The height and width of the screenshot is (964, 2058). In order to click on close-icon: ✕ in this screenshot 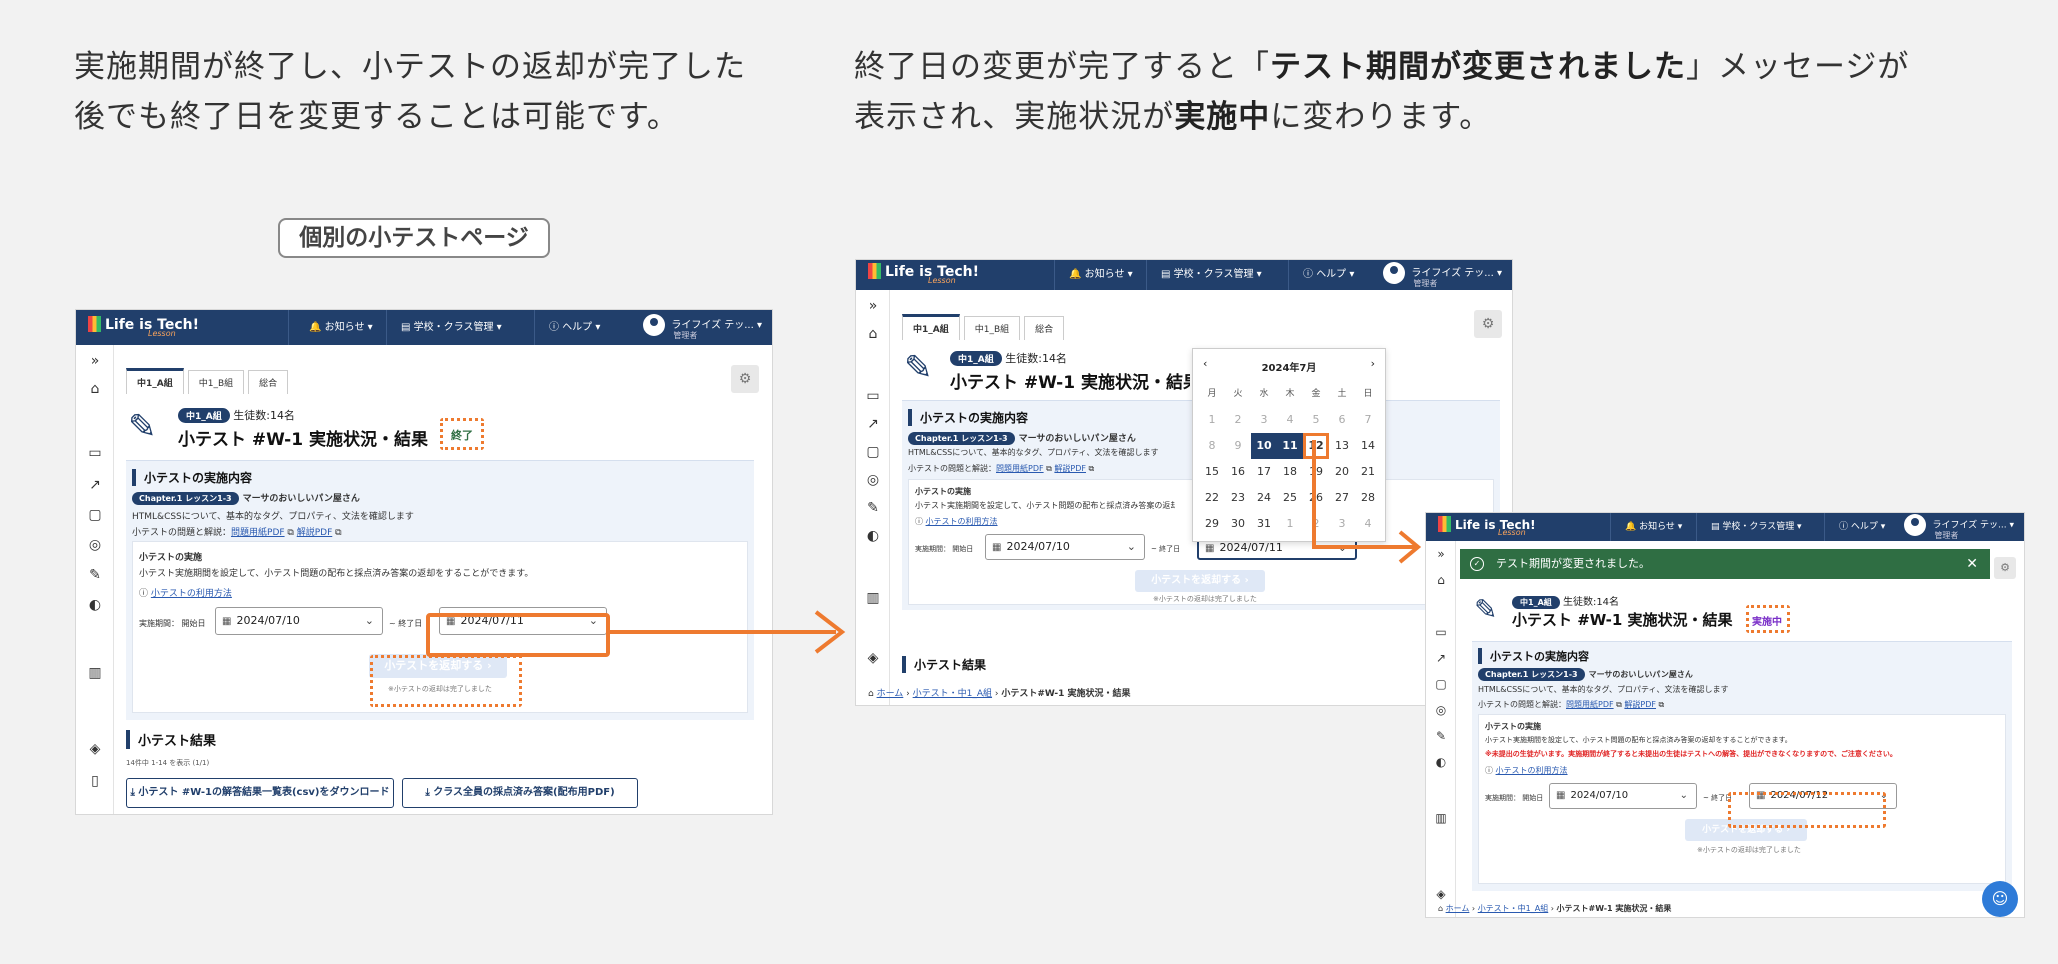, I will do `click(1972, 564)`.